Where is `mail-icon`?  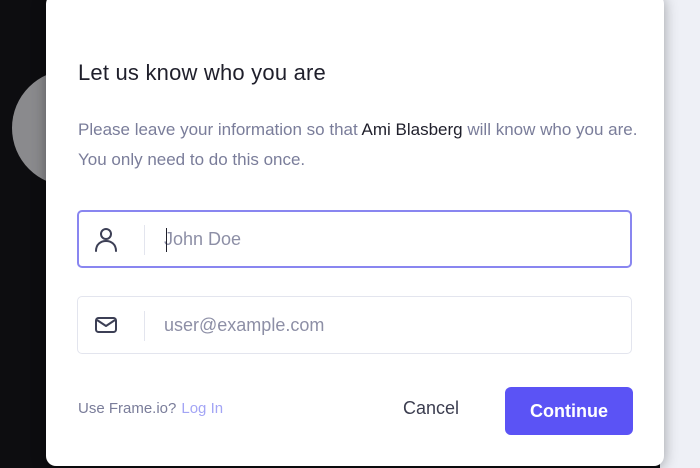
mail-icon is located at coordinates (106, 325).